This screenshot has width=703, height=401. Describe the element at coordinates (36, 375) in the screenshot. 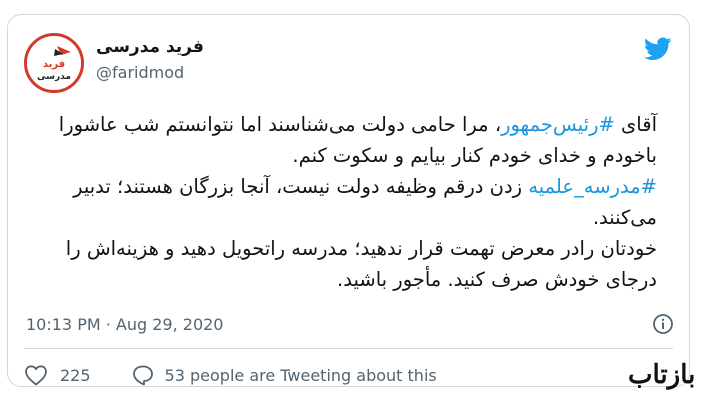

I see `heart-icon` at that location.